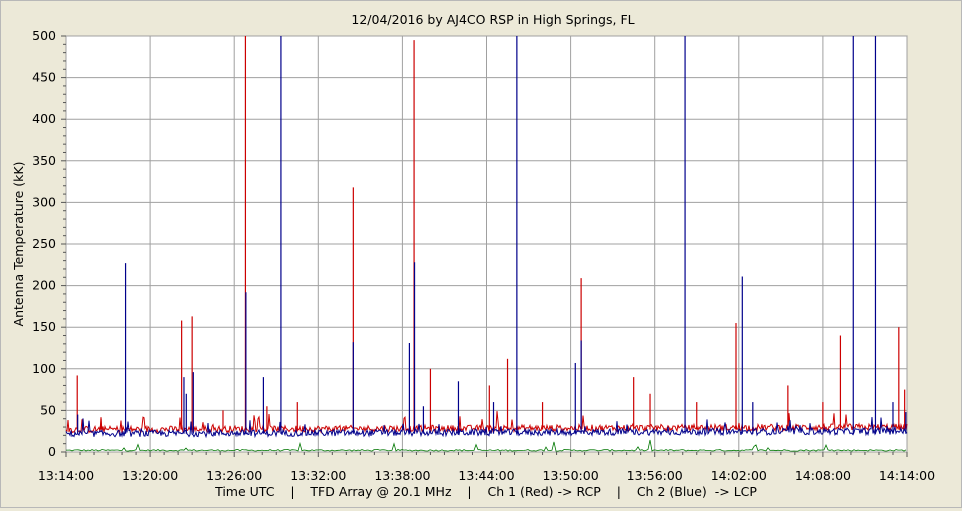 The width and height of the screenshot is (962, 511). I want to click on x-tick-label: 13:56:00, so click(655, 475).